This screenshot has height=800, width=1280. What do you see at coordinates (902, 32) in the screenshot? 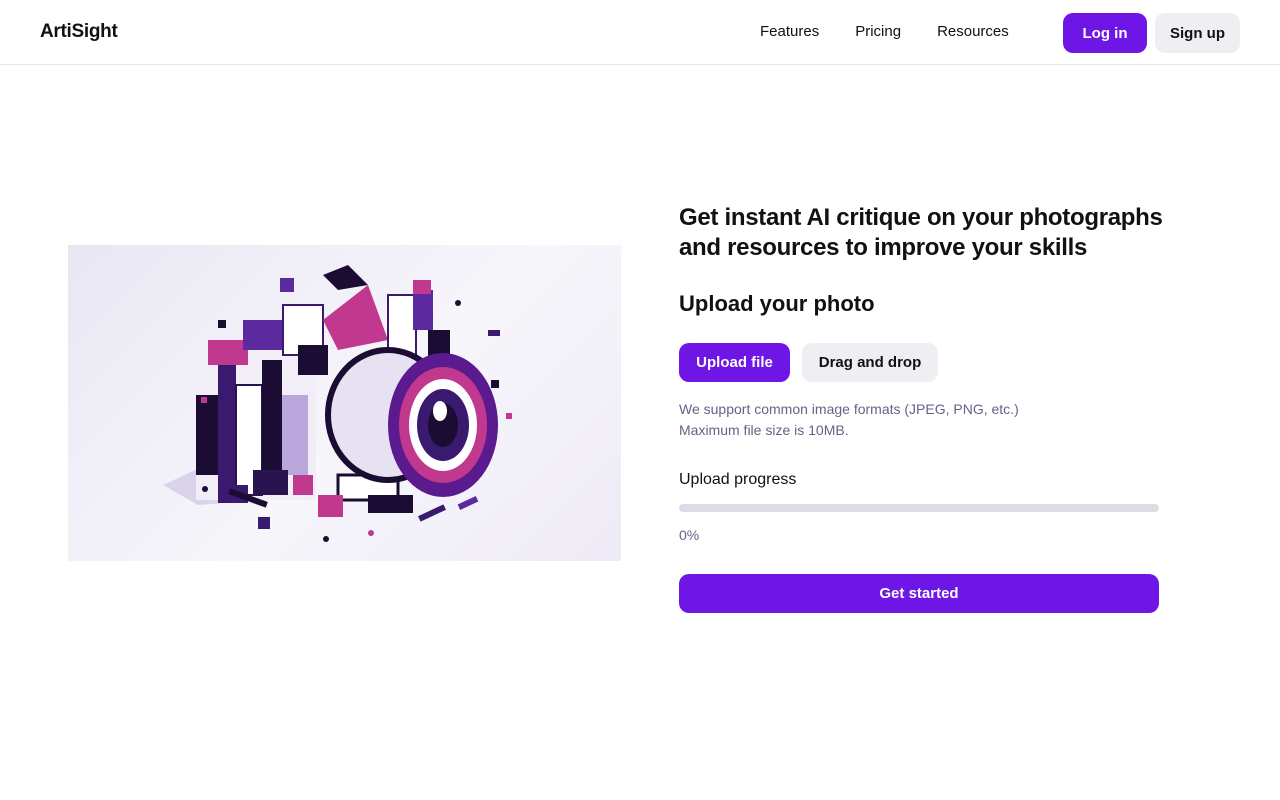
I see `nav-links: Features Pricing Resources` at bounding box center [902, 32].